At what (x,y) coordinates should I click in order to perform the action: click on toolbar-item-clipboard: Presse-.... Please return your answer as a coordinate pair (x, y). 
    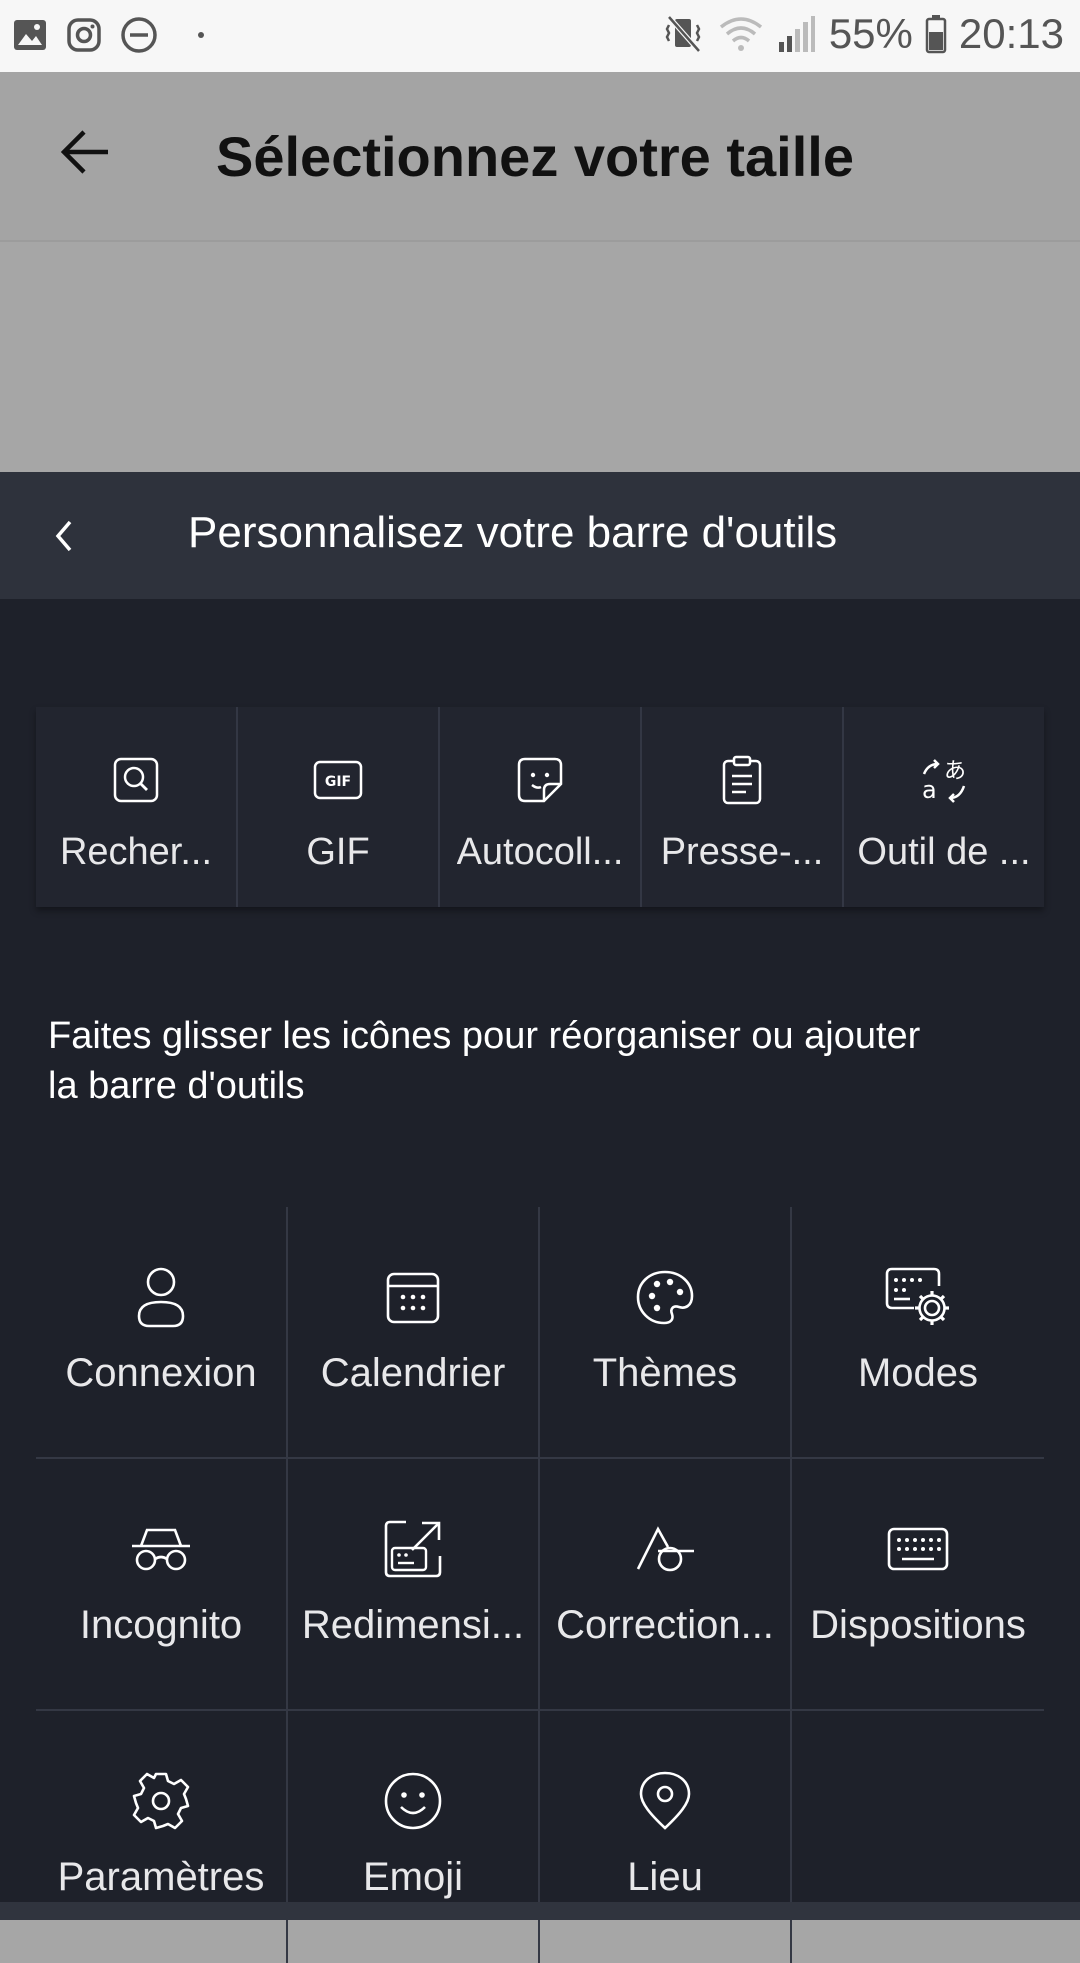
    Looking at the image, I should click on (743, 807).